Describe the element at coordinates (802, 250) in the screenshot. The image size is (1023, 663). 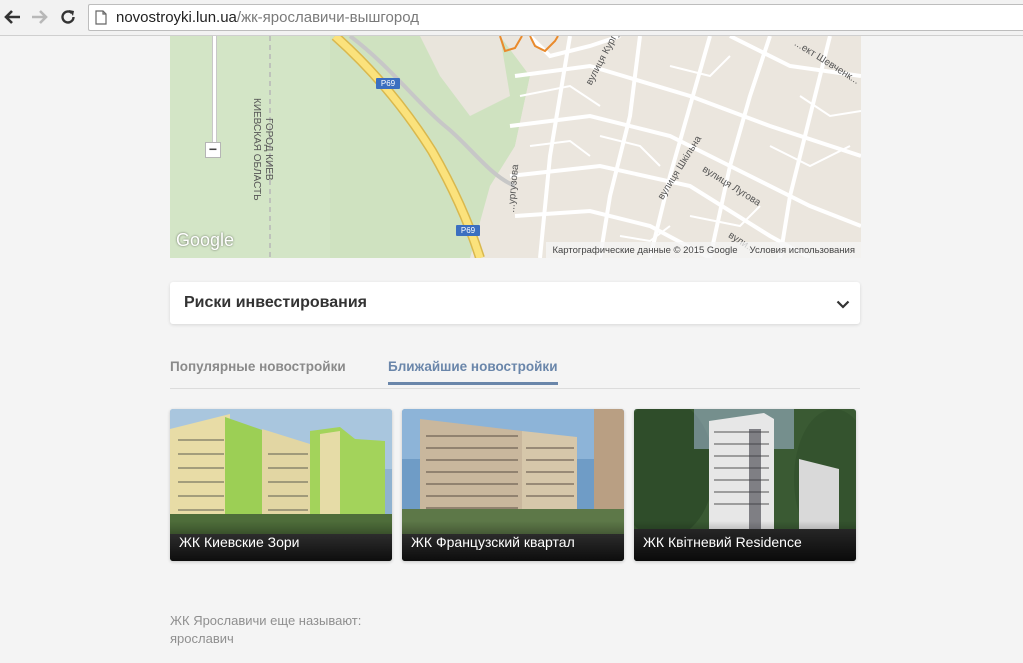
I see `map-terms-link: Условия использования` at that location.